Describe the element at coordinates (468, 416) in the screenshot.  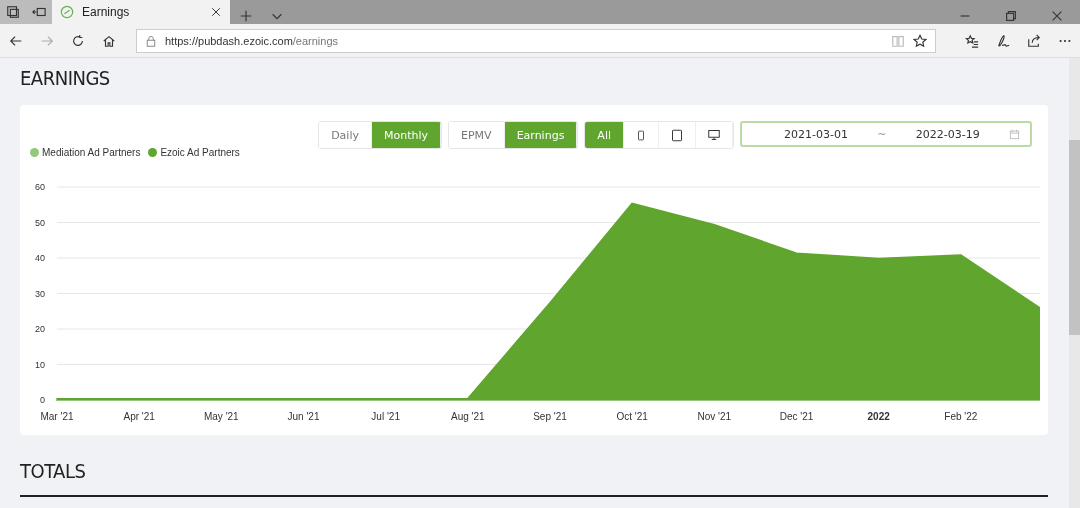
I see `x-tick-label: Aug '21` at that location.